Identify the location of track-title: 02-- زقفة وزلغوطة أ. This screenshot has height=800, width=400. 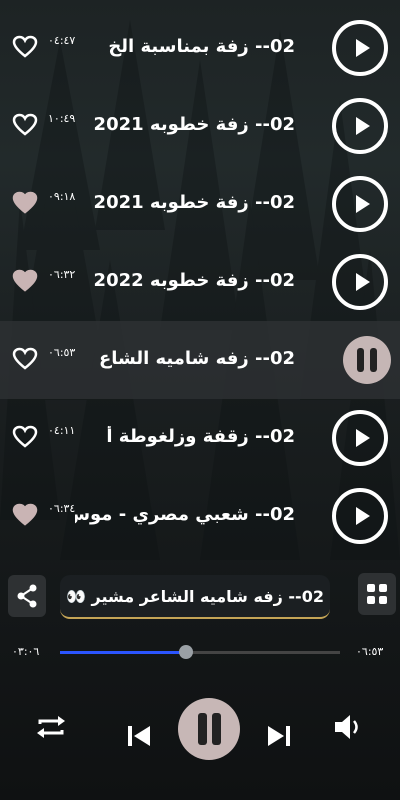
(200, 436).